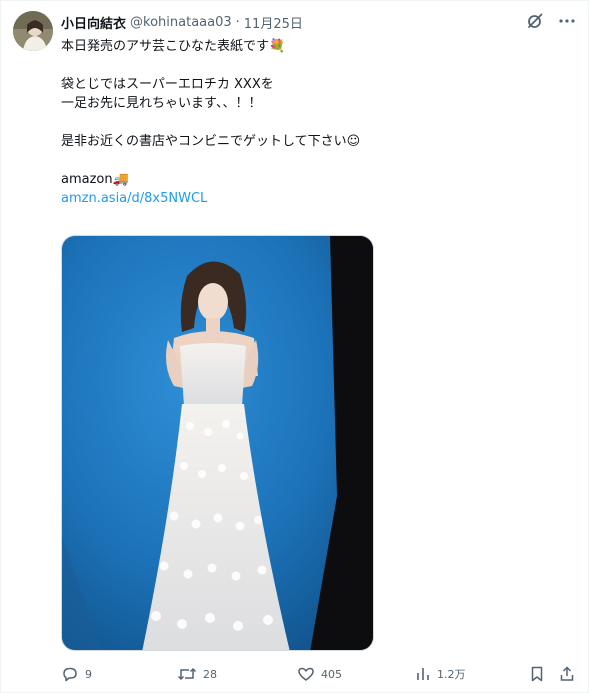 The width and height of the screenshot is (589, 693). What do you see at coordinates (167, 84) in the screenshot?
I see `tweet-line: 袋とじではスーパーエロチカ XXXを` at bounding box center [167, 84].